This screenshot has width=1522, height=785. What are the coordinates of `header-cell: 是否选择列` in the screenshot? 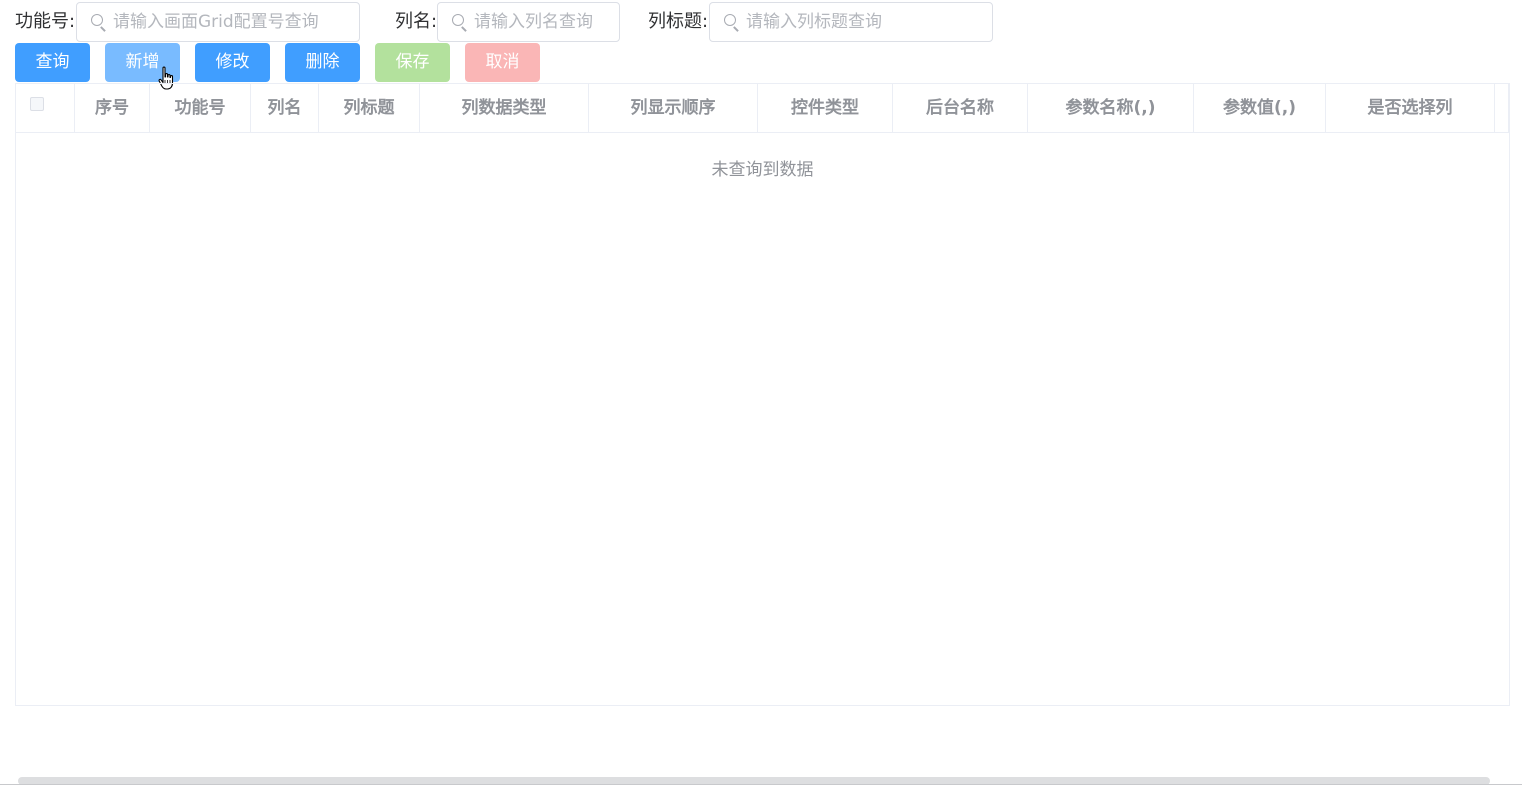 It's located at (1410, 108).